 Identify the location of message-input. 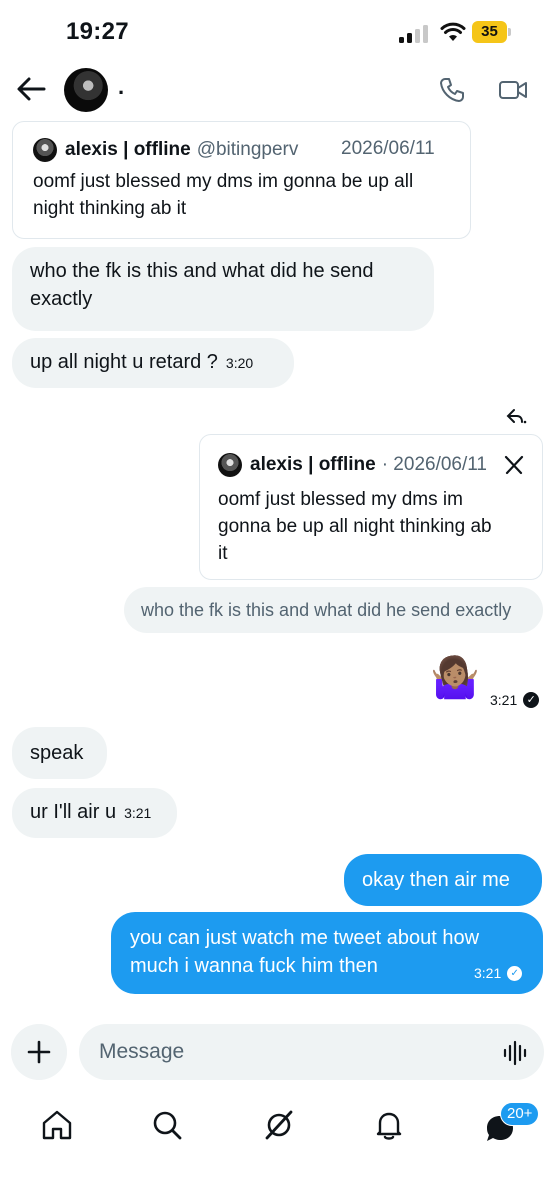
(311, 1052).